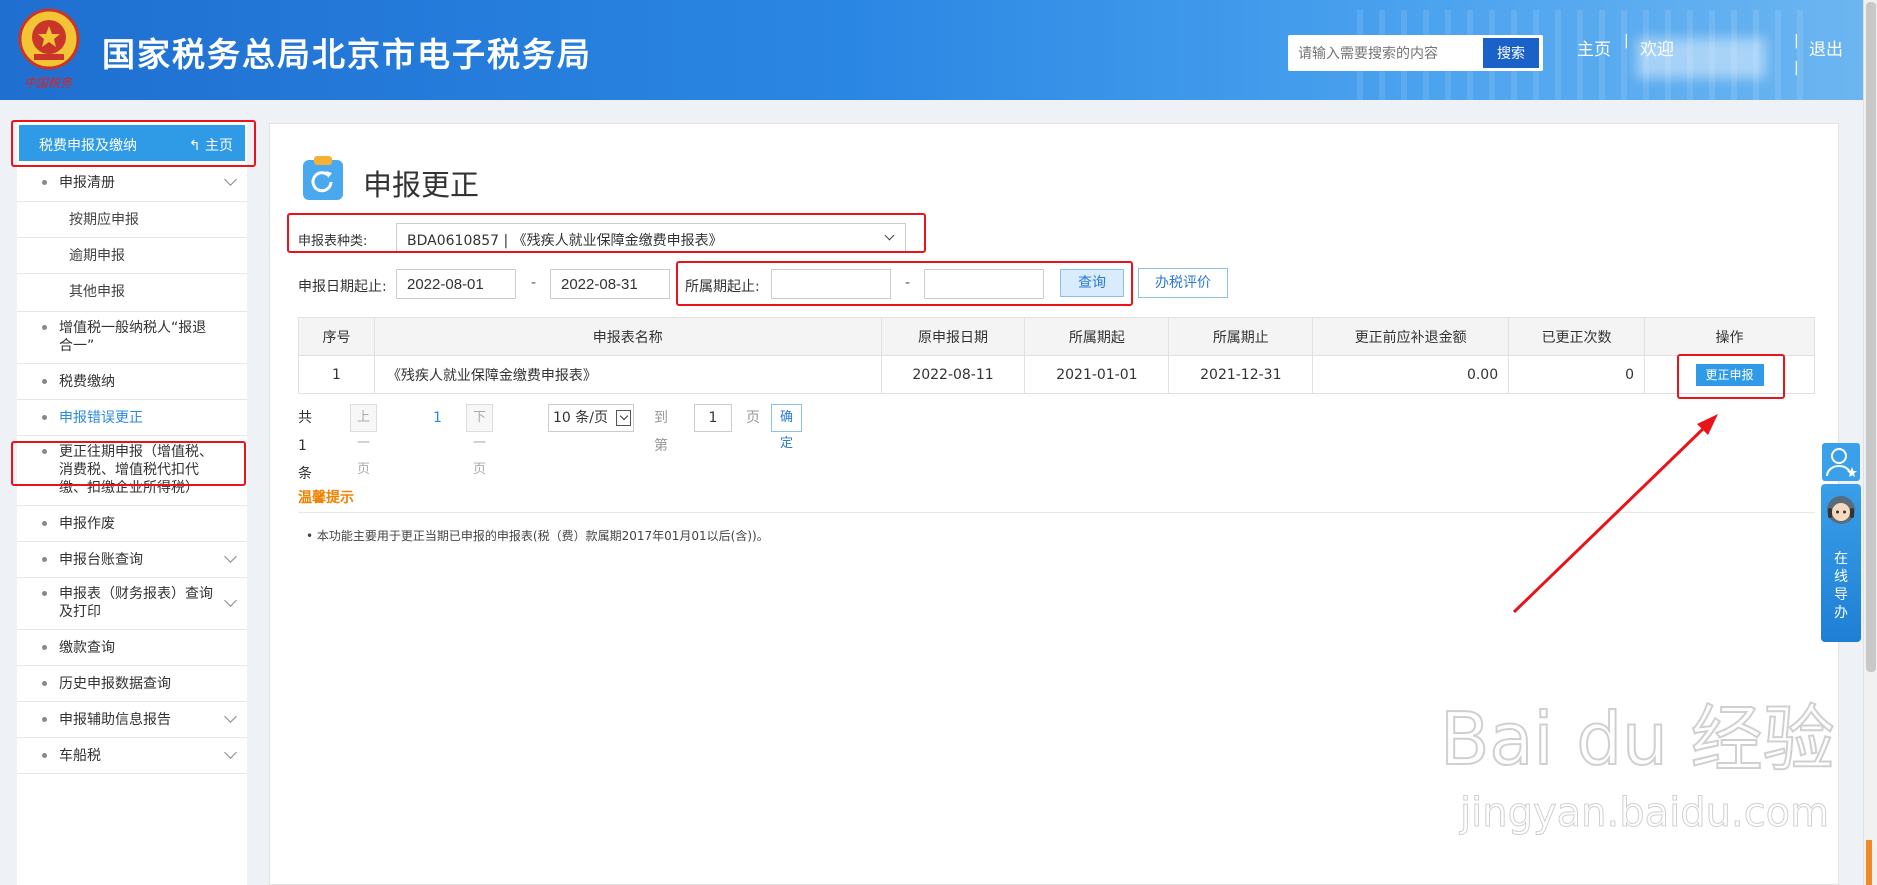 The height and width of the screenshot is (885, 1877). What do you see at coordinates (831, 284) in the screenshot?
I see `period-from-input` at bounding box center [831, 284].